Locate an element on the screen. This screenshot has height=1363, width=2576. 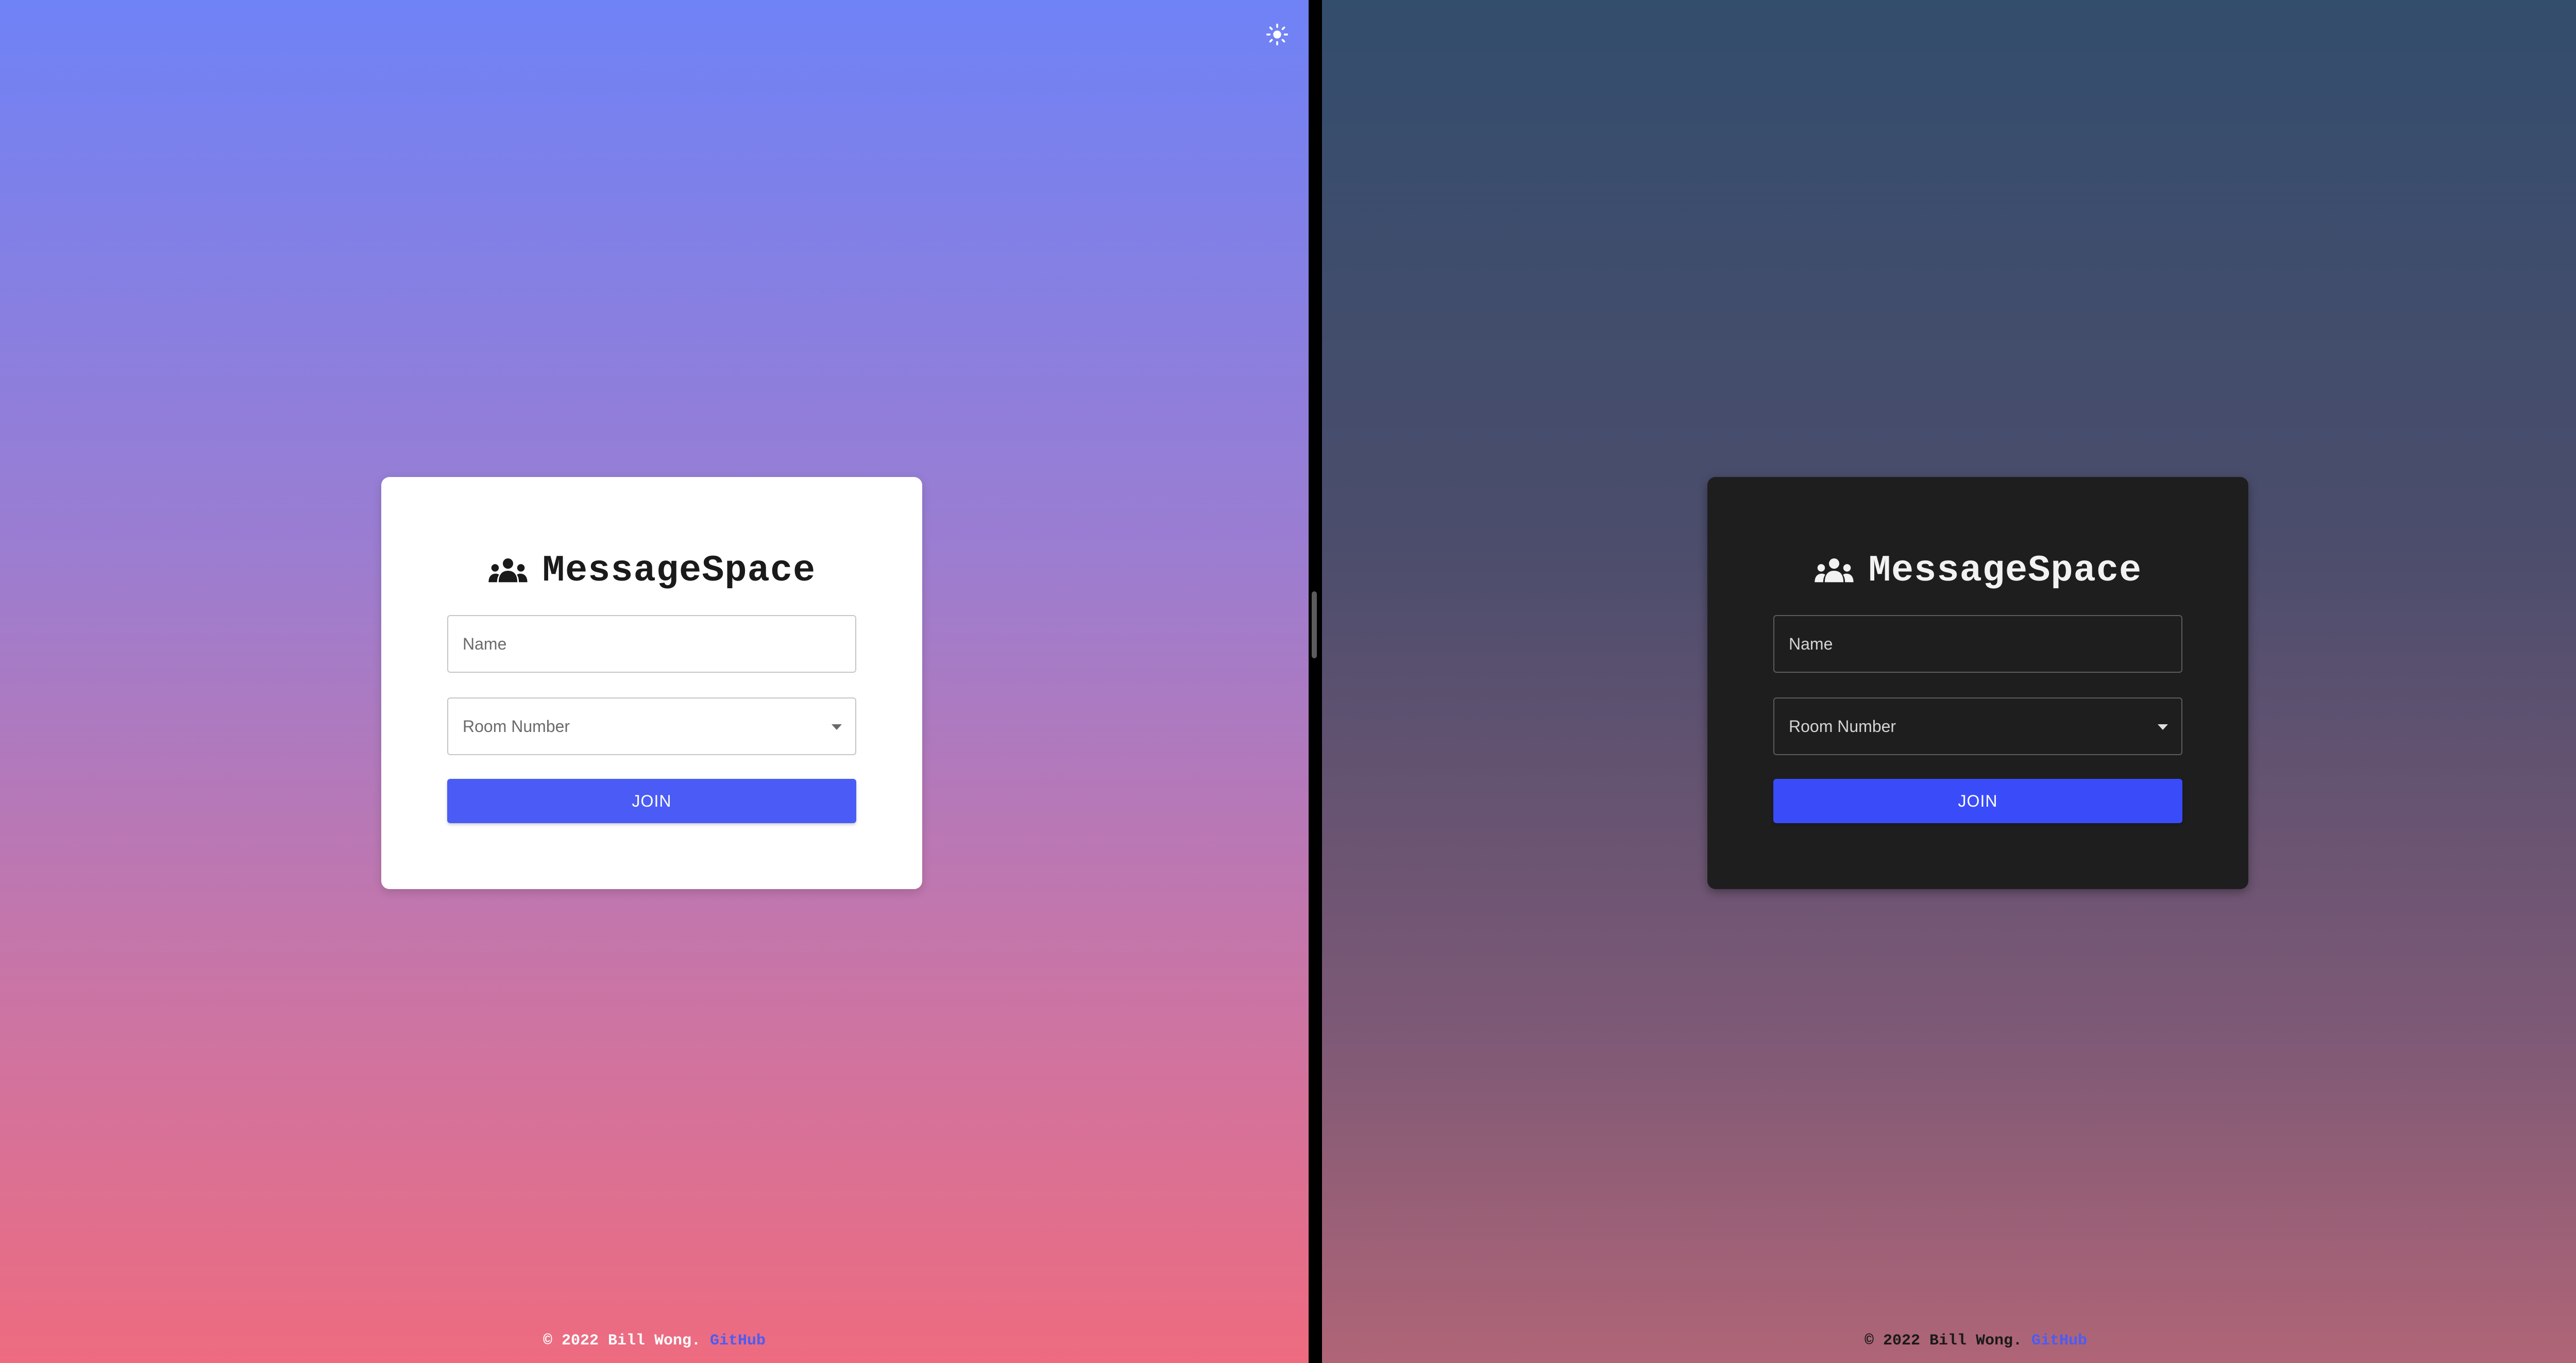
sun-icon is located at coordinates (1277, 34).